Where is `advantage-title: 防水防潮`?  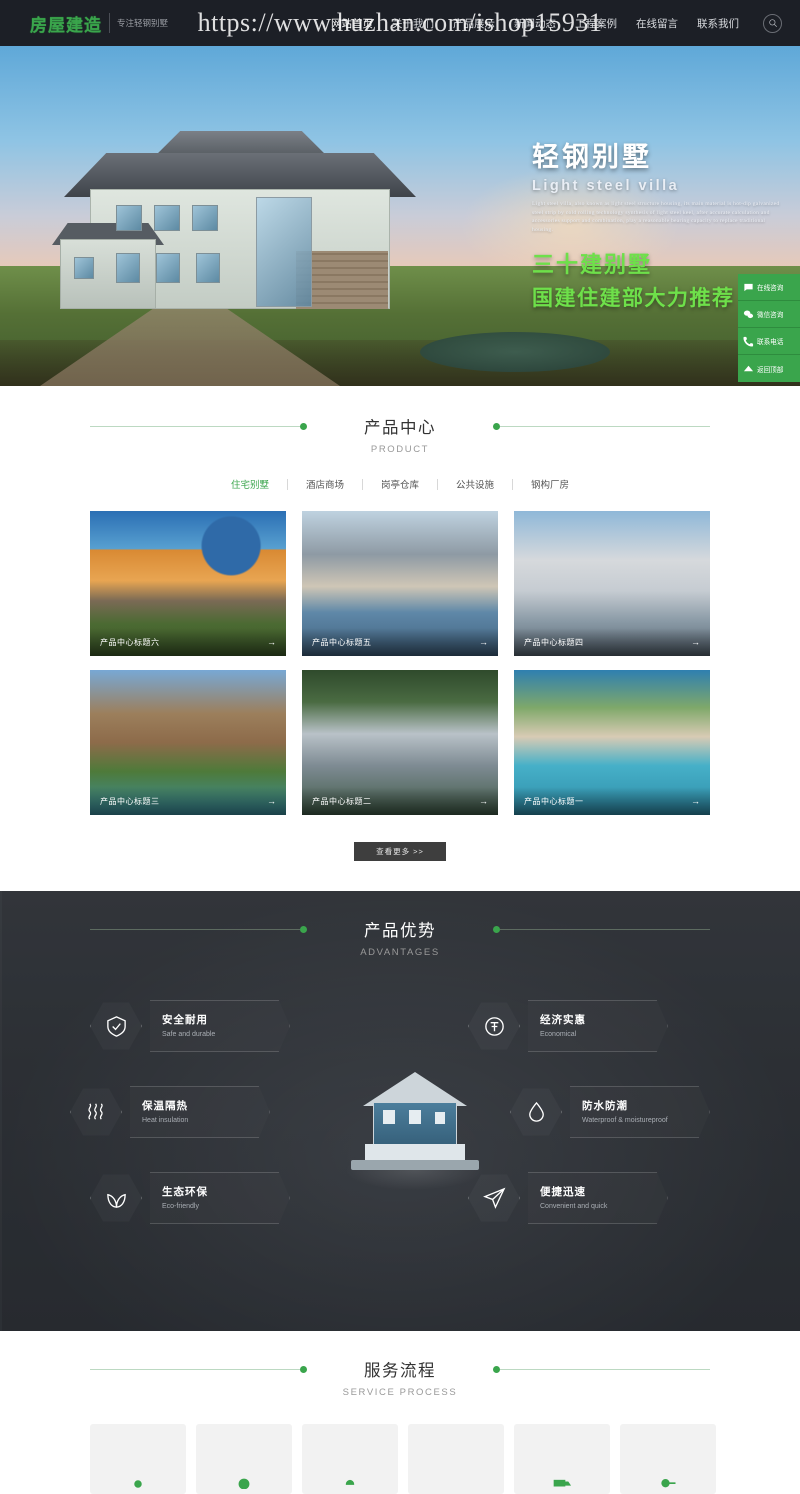
advantage-title: 防水防潮 is located at coordinates (605, 1106).